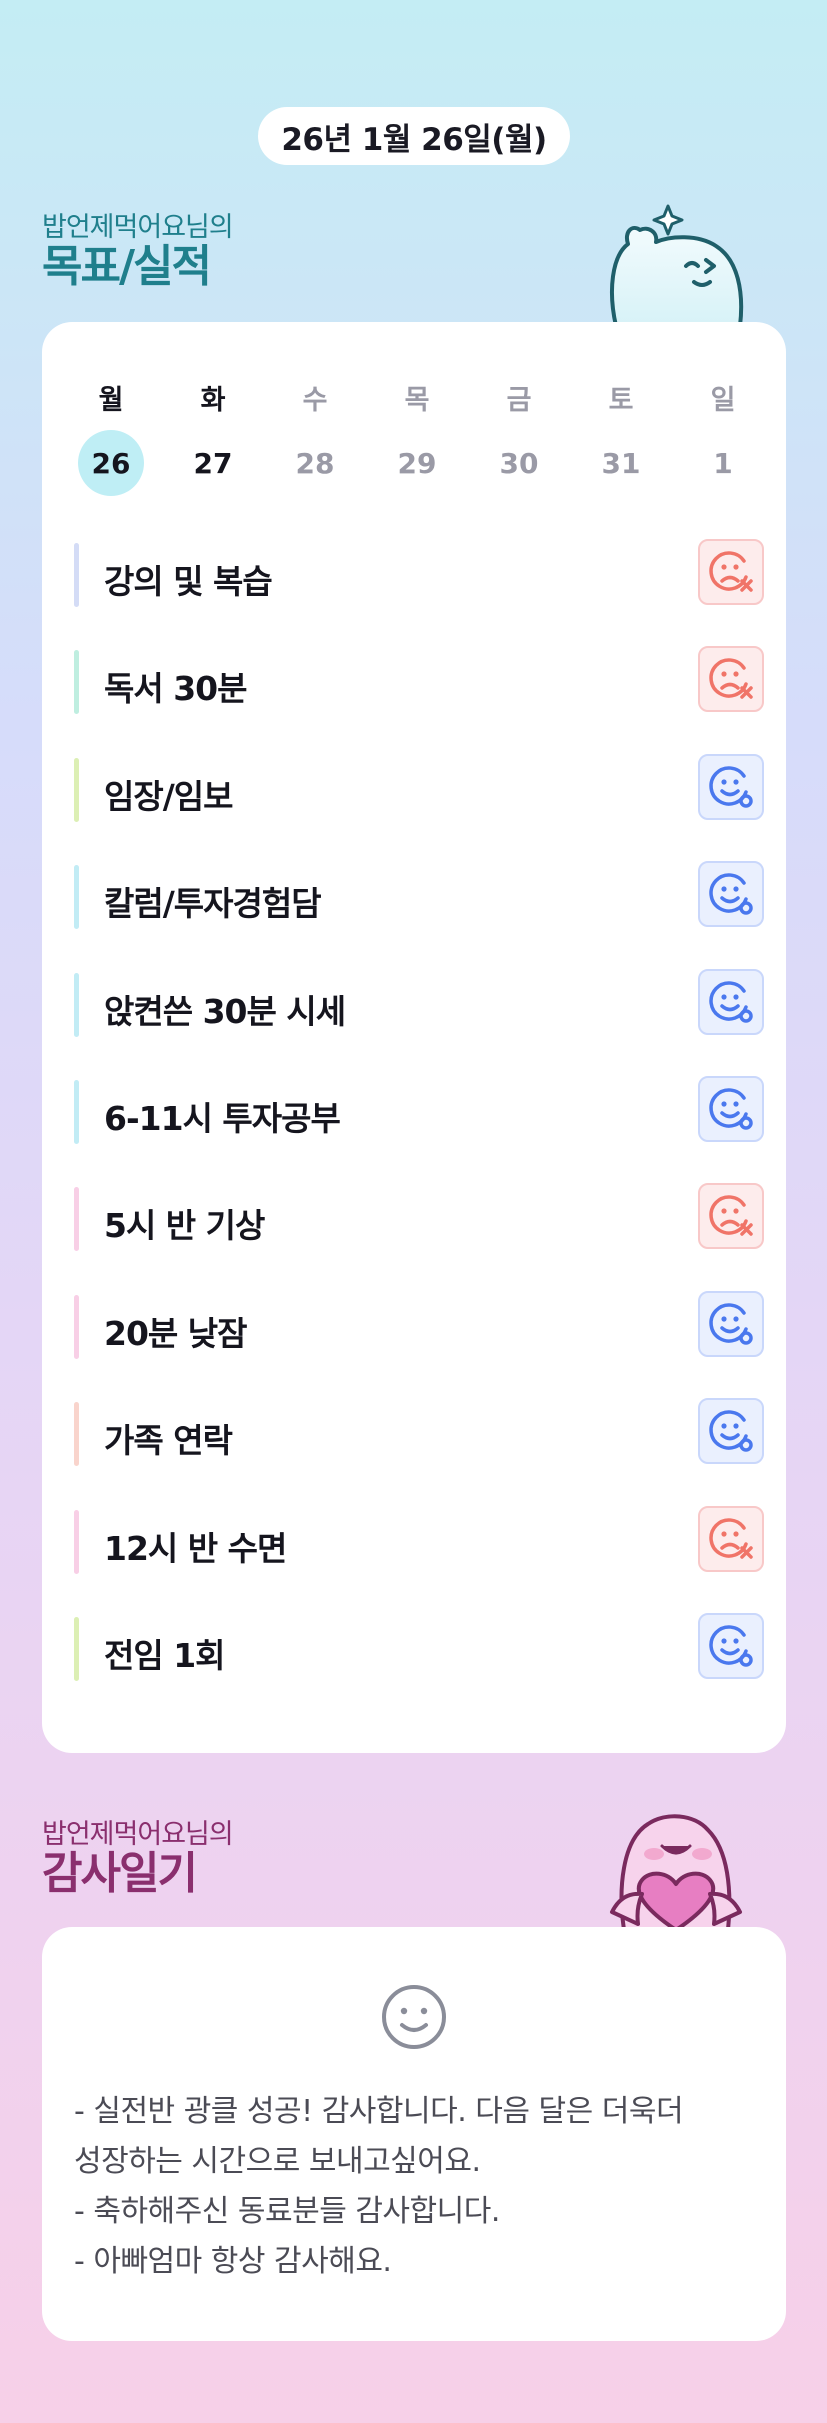  Describe the element at coordinates (222, 1118) in the screenshot. I see `goal-label: 6-11시 투자공부` at that location.